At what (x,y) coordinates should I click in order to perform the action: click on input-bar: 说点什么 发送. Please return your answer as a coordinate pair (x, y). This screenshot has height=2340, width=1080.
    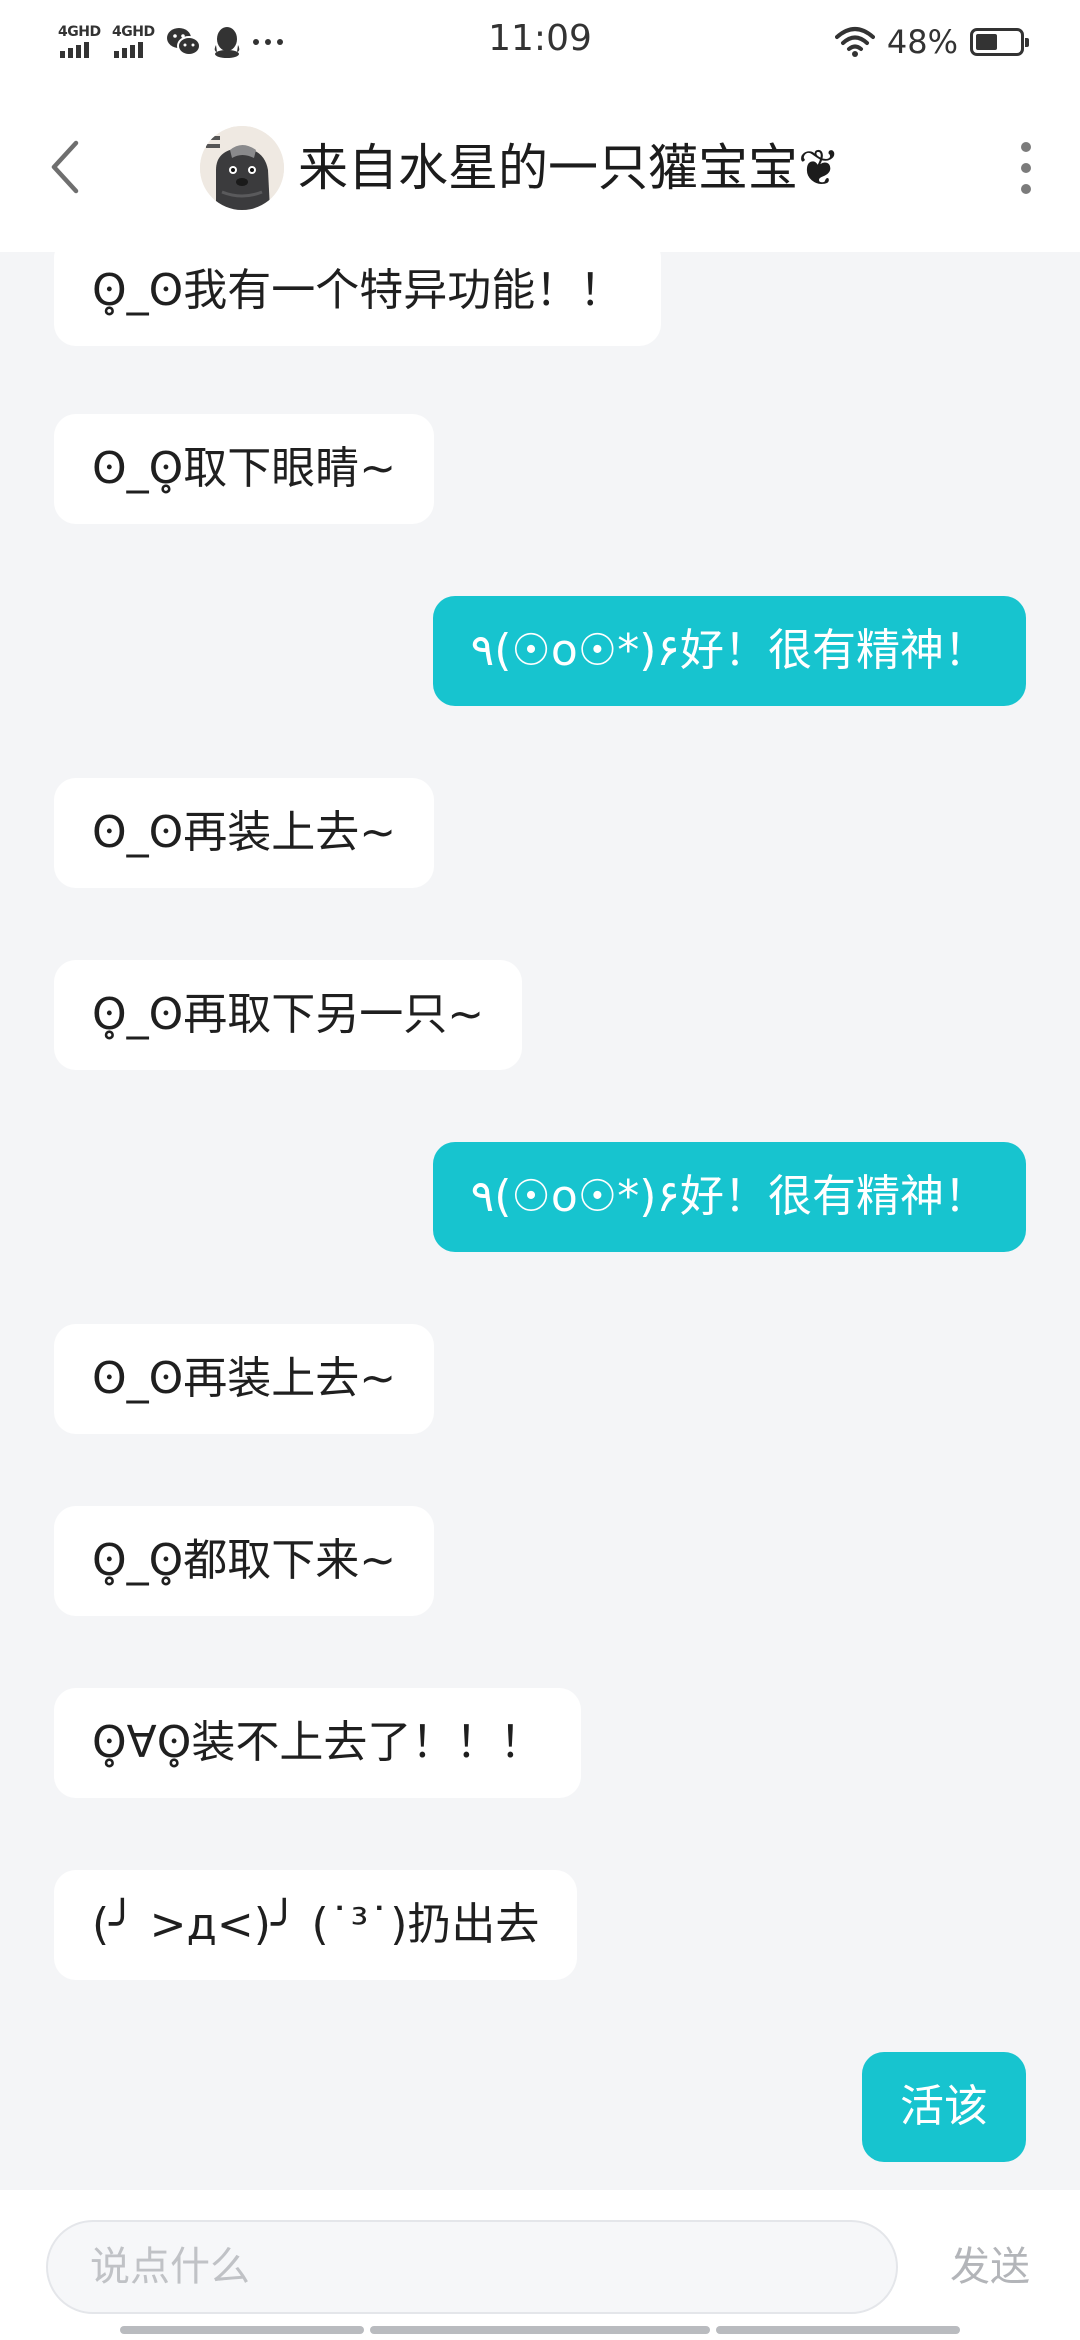
    Looking at the image, I should click on (540, 2265).